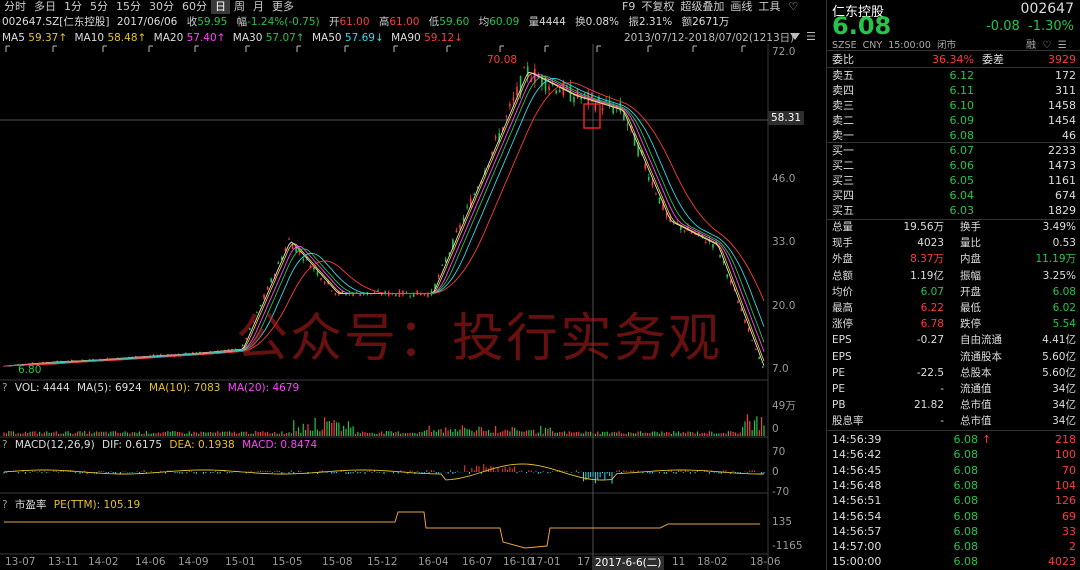 The image size is (1080, 570). What do you see at coordinates (194, 7) in the screenshot?
I see `period-tab: 60分` at bounding box center [194, 7].